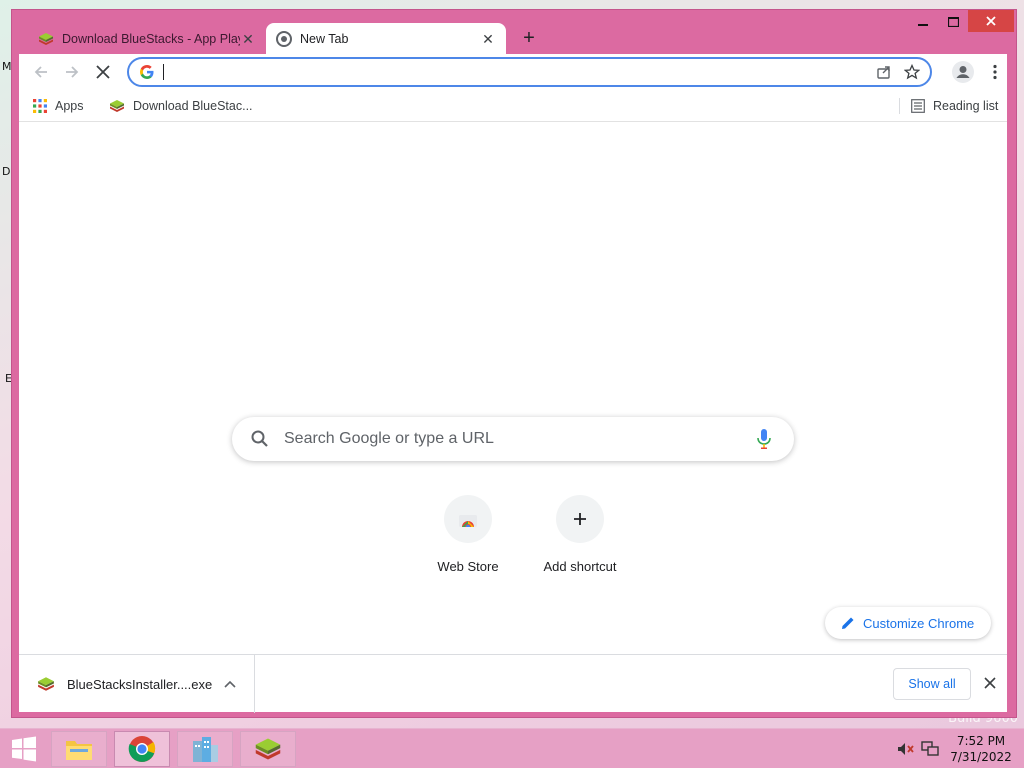  I want to click on bookmark-star-button, so click(912, 72).